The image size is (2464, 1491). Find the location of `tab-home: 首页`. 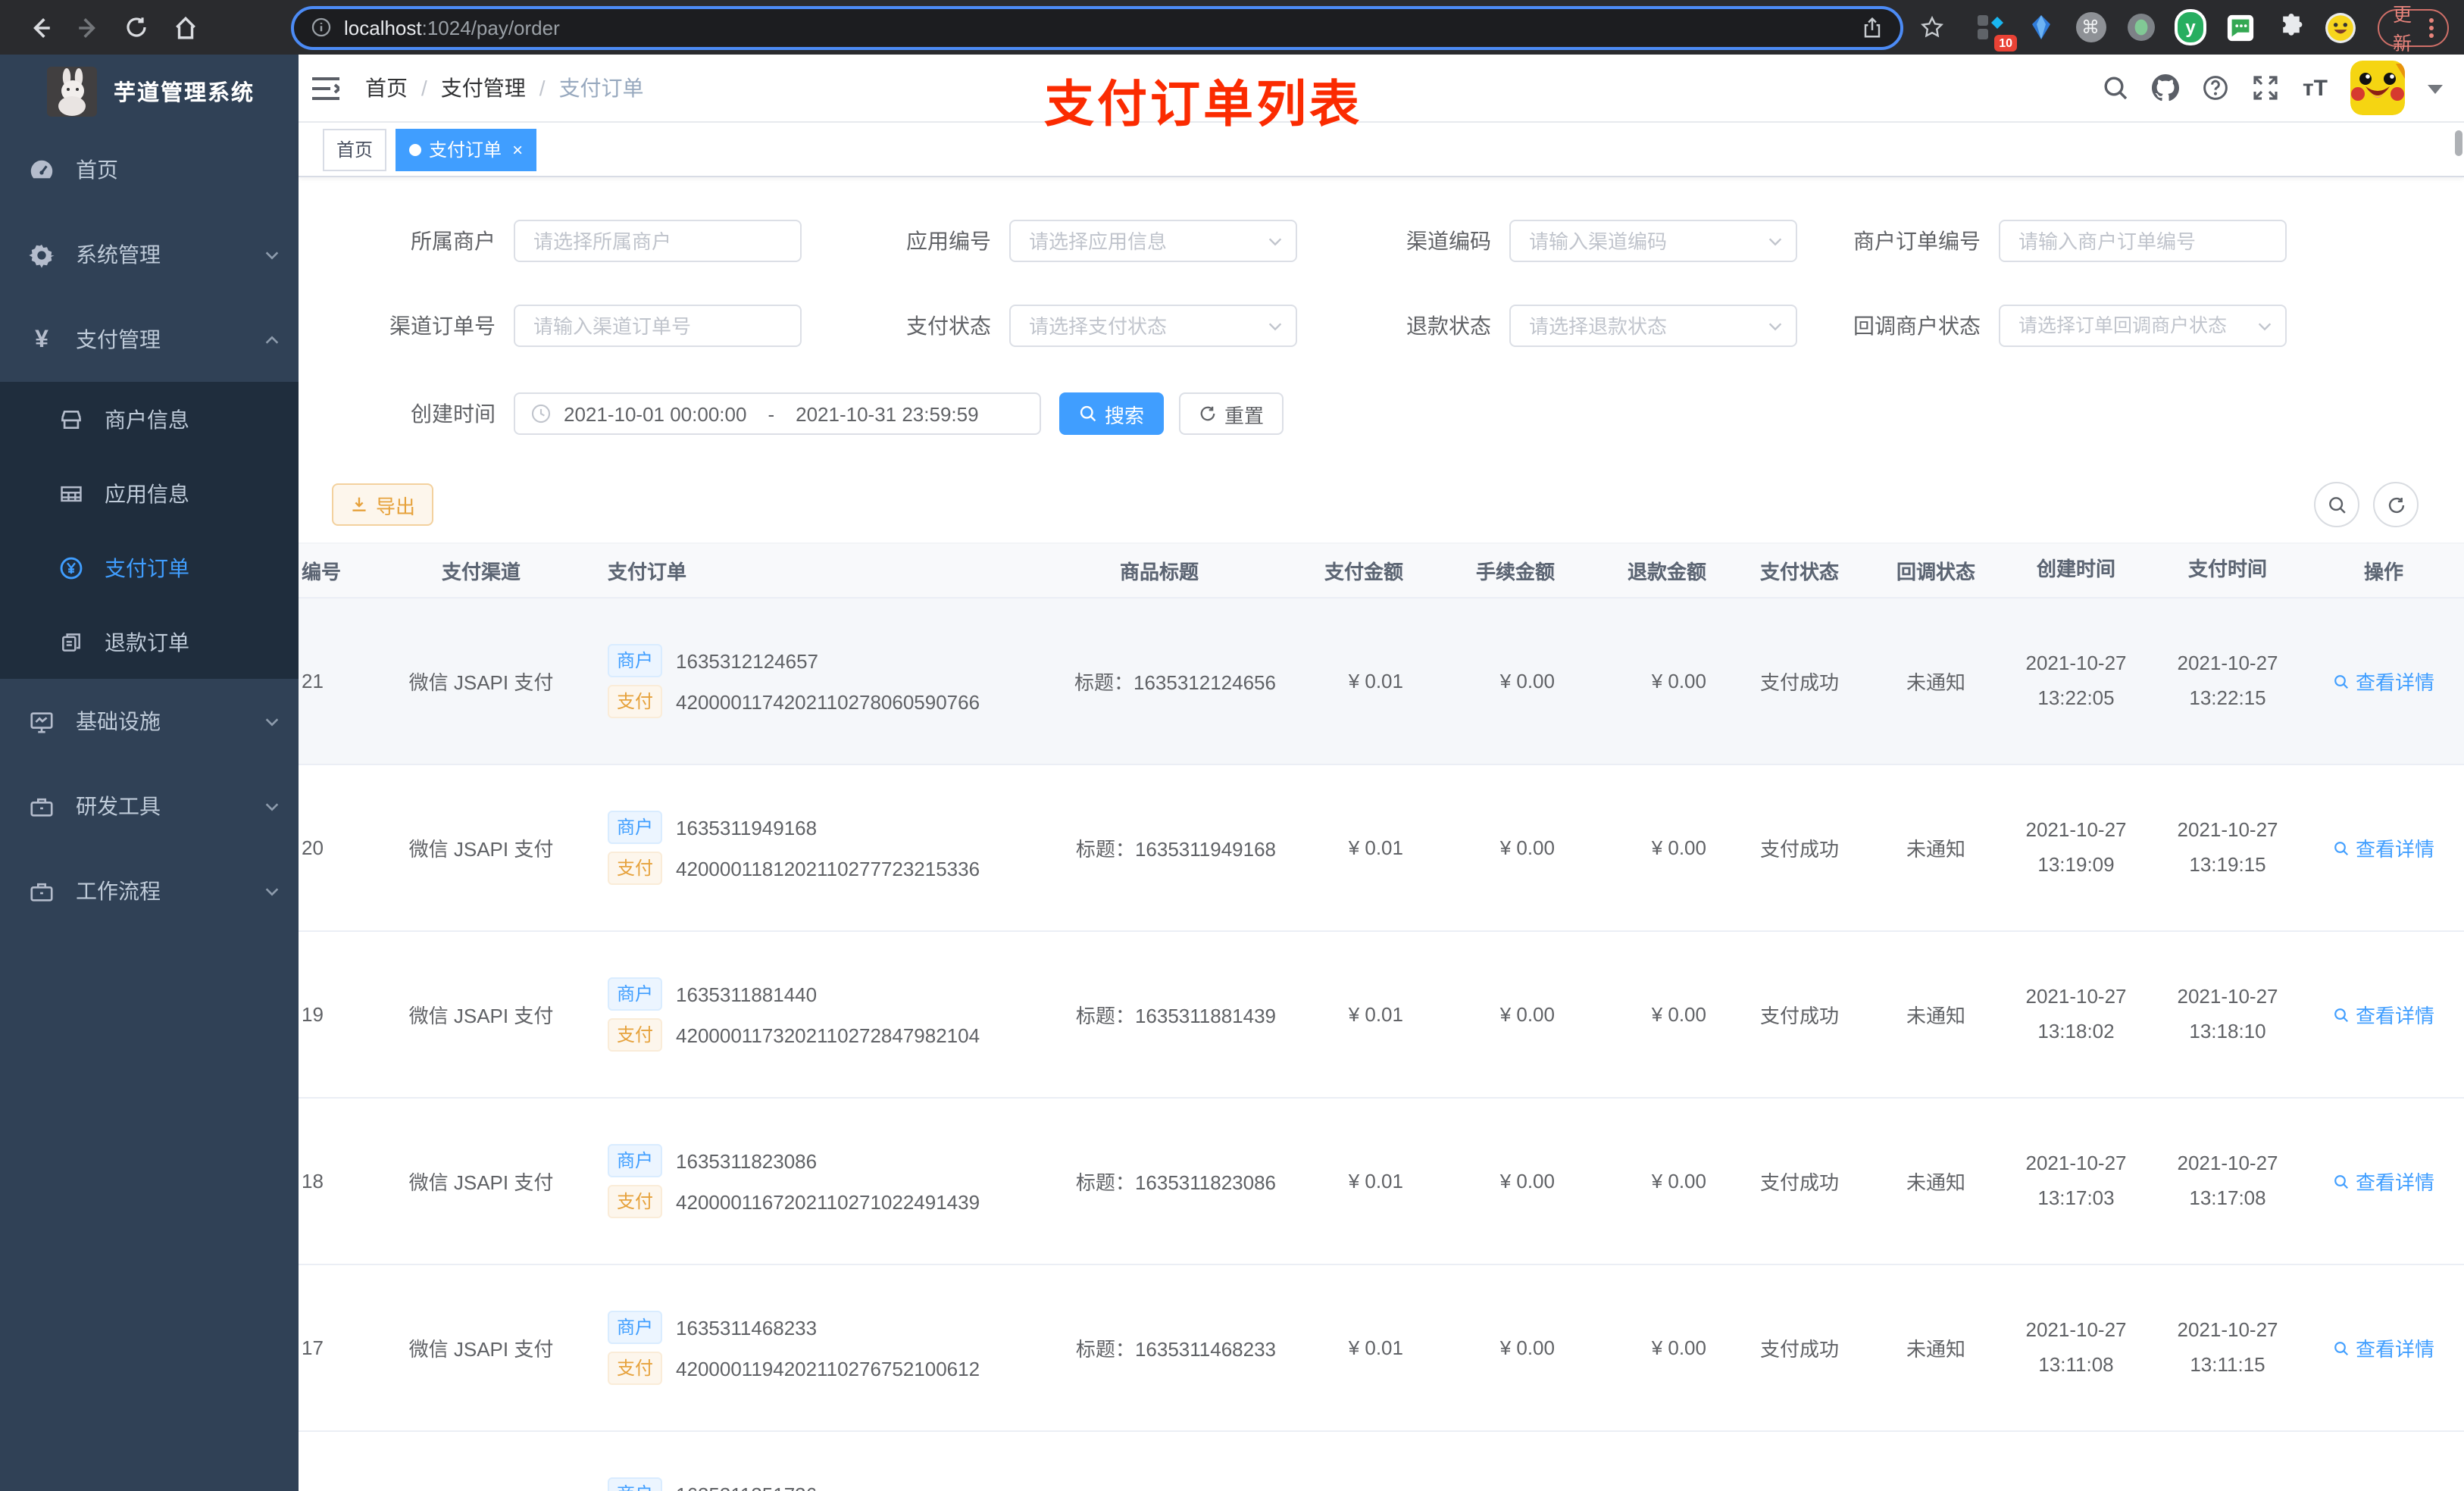

tab-home: 首页 is located at coordinates (355, 149).